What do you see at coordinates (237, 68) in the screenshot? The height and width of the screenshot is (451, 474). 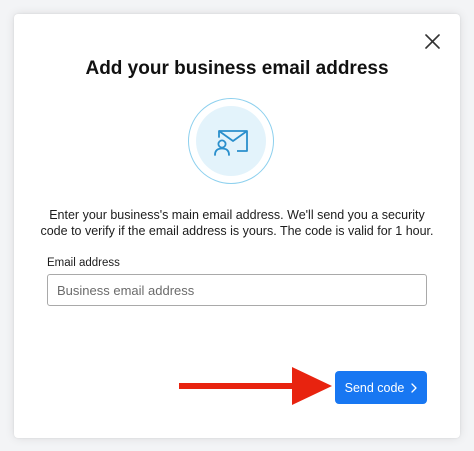 I see `dialog-title: Add your business email address` at bounding box center [237, 68].